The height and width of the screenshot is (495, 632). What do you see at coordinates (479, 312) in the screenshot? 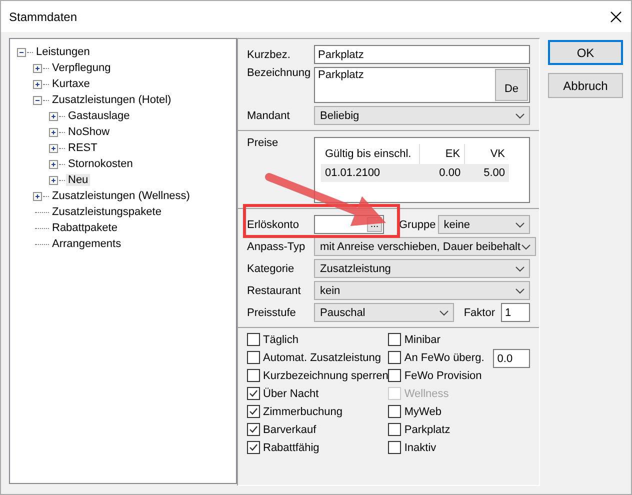
I see `field-label: Faktor` at bounding box center [479, 312].